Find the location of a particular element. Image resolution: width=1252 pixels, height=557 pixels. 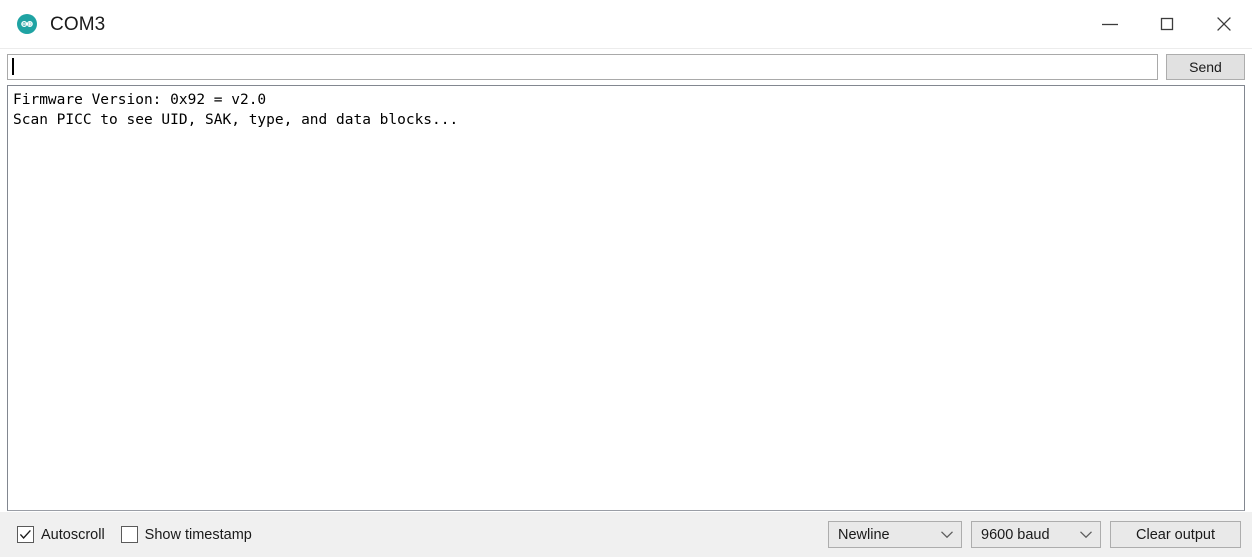

send-button: Send is located at coordinates (1205, 67).